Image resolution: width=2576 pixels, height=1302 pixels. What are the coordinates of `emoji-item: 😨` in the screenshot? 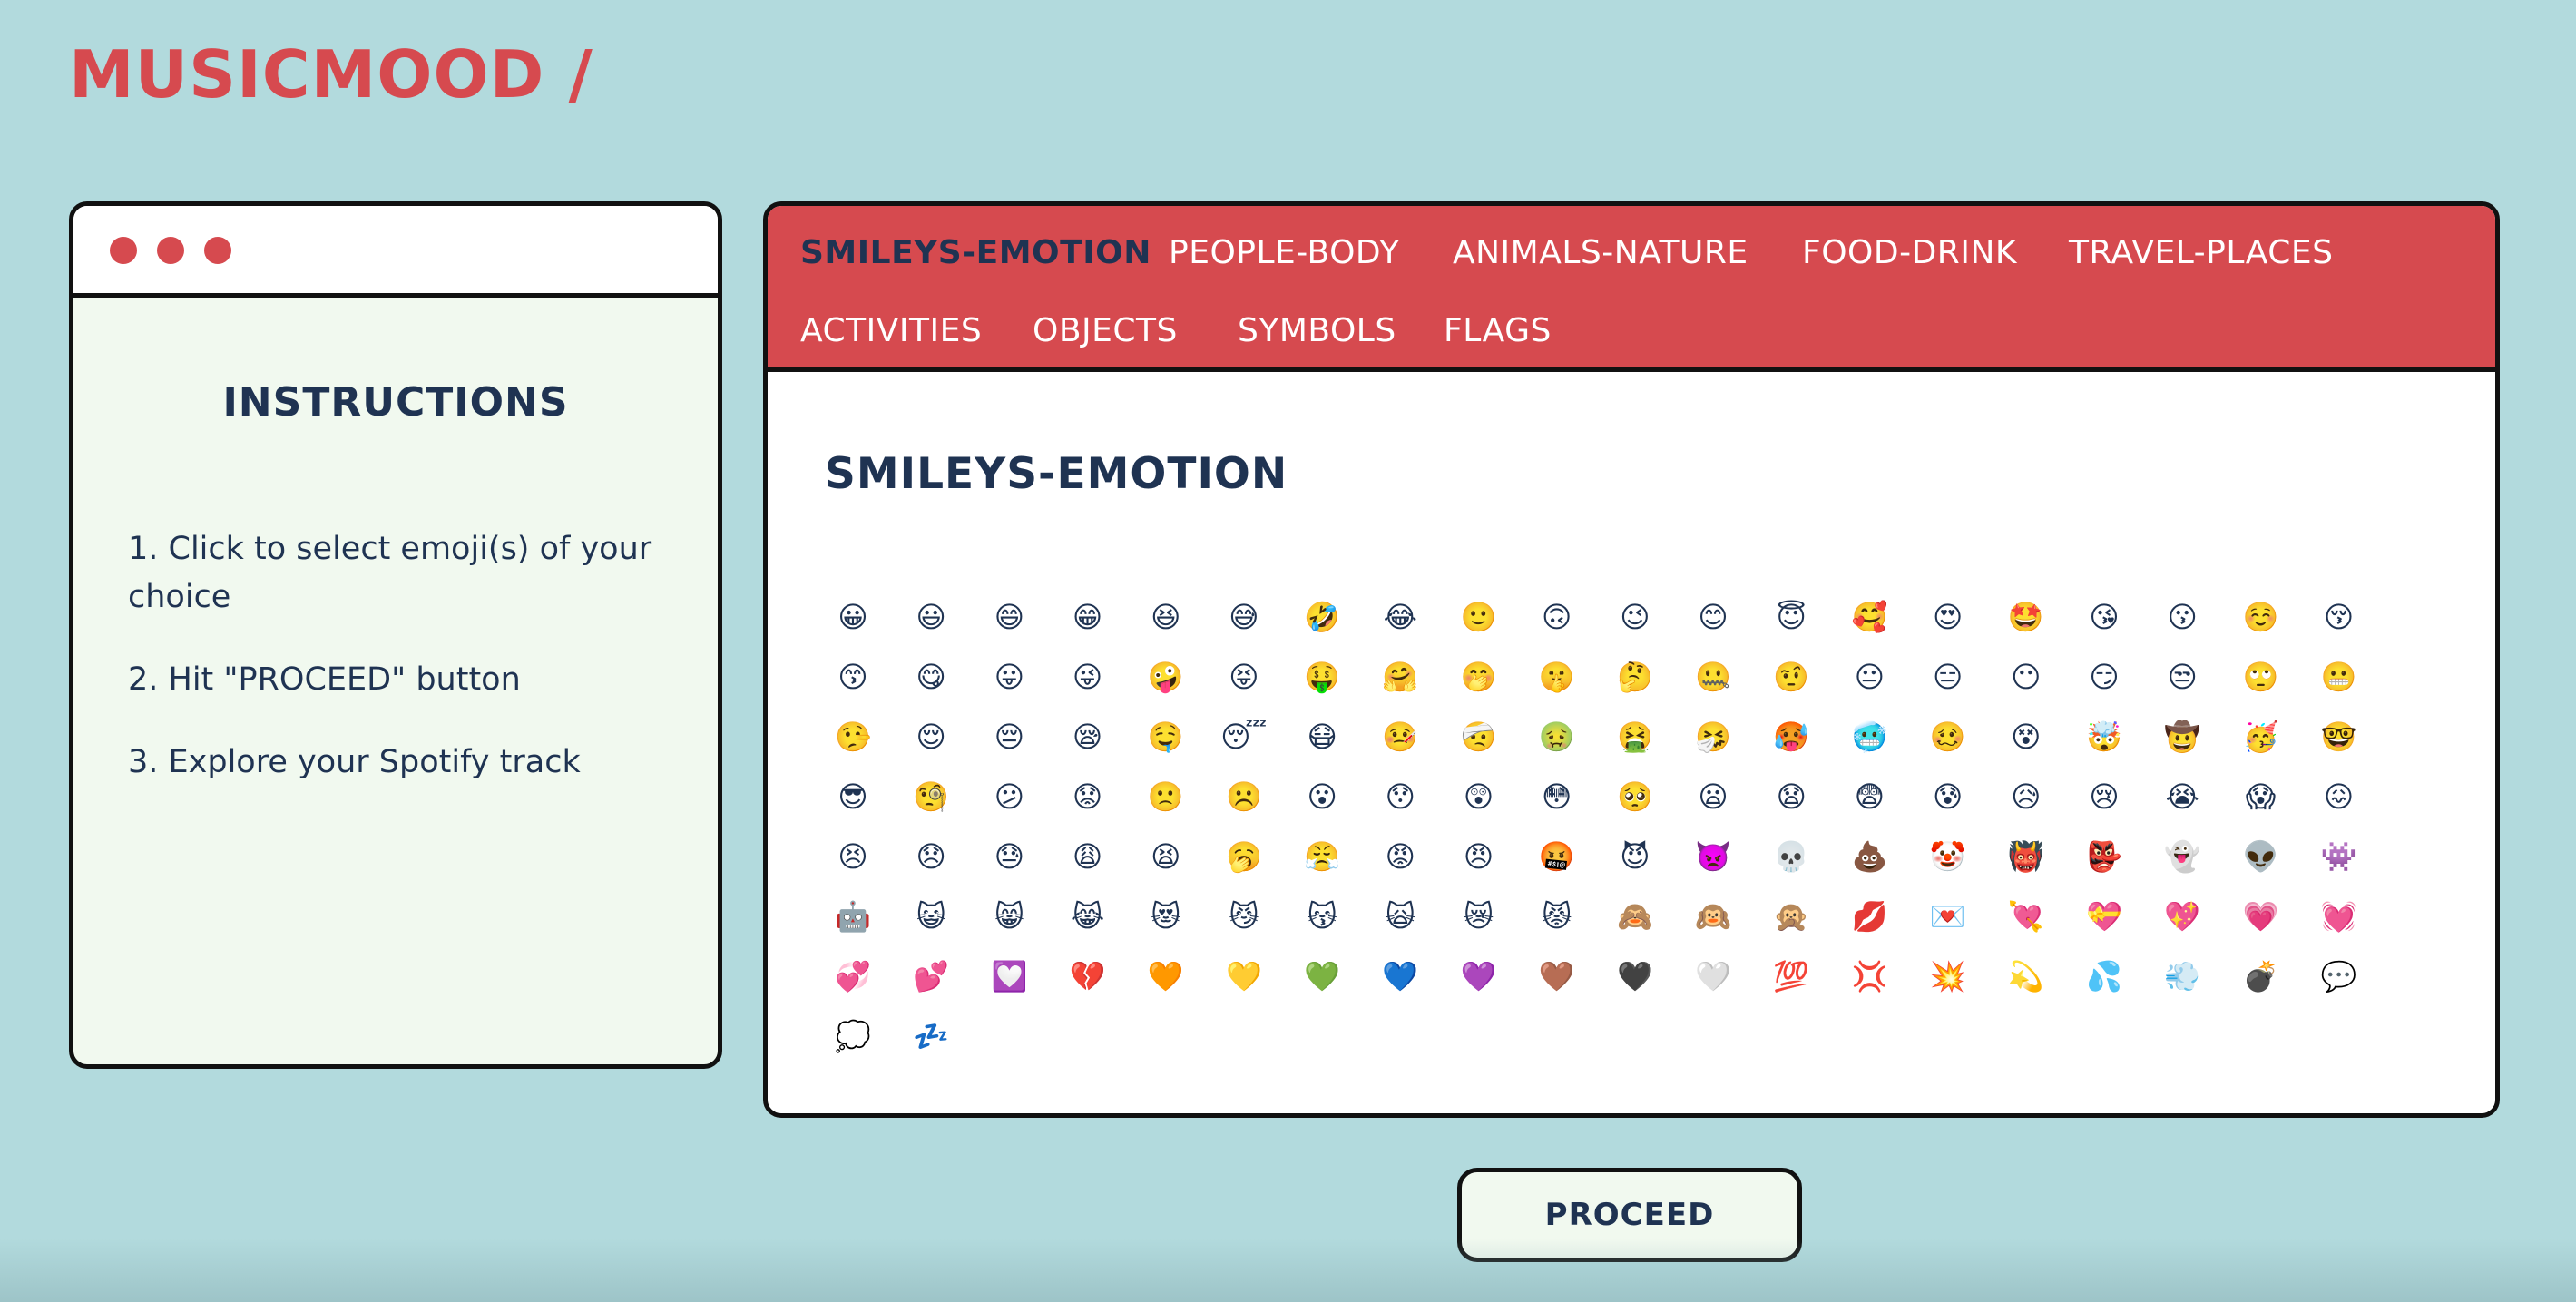 It's located at (1869, 797).